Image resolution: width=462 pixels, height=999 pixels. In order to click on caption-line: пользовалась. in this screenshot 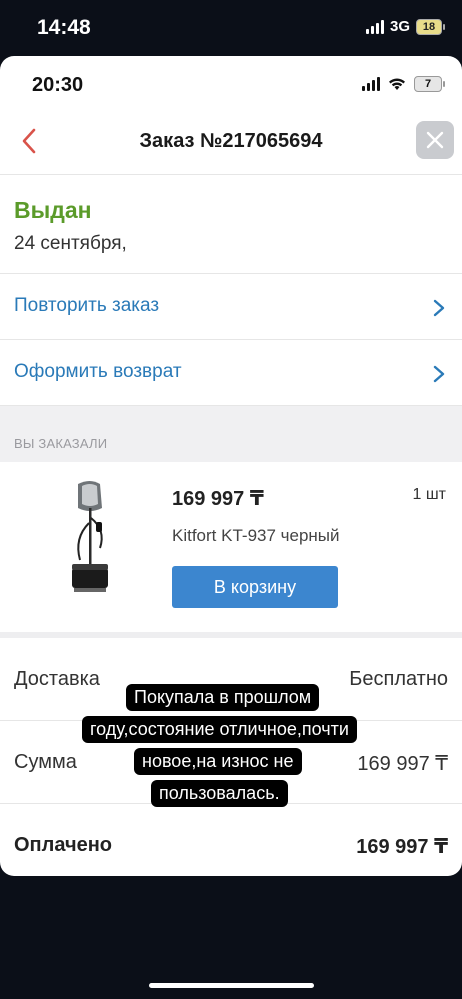, I will do `click(219, 793)`.